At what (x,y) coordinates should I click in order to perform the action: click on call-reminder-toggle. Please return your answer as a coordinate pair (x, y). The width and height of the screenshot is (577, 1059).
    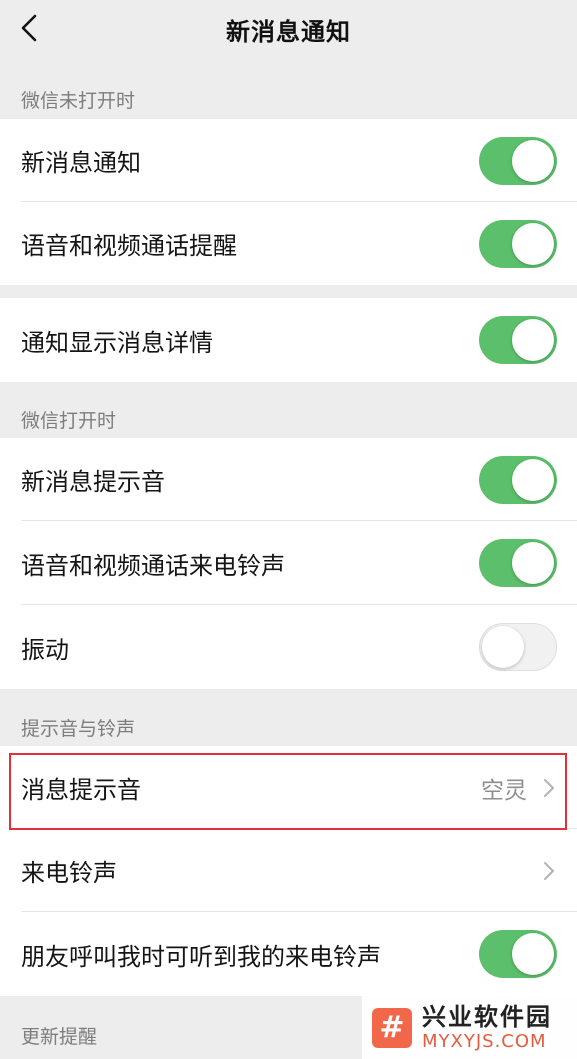
    Looking at the image, I should click on (518, 243).